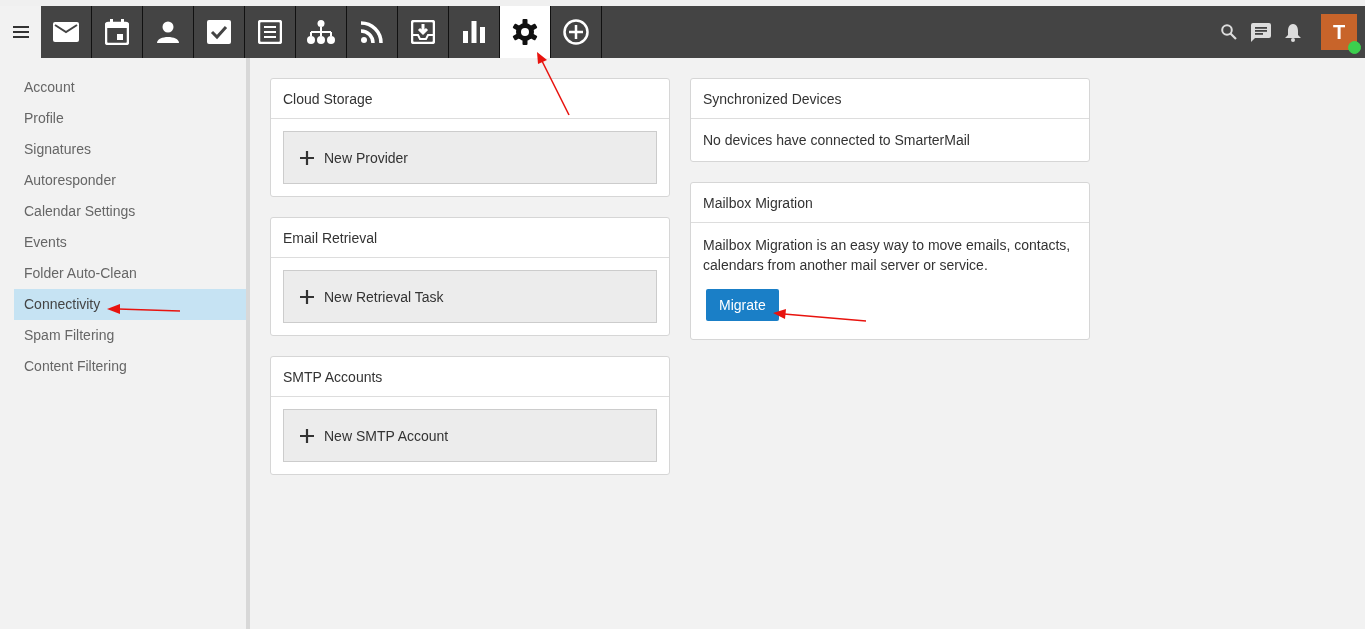  I want to click on sidebar-item: Content Filtering, so click(130, 366).